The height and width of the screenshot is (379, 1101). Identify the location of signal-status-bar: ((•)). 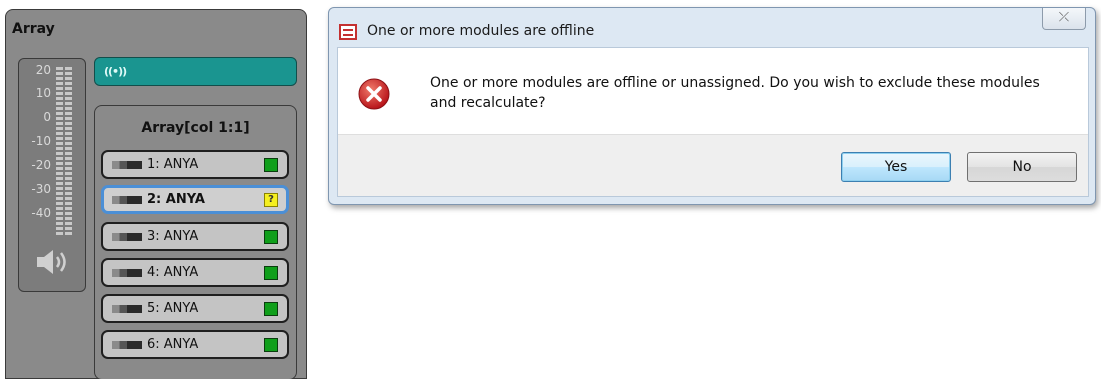
(195, 71).